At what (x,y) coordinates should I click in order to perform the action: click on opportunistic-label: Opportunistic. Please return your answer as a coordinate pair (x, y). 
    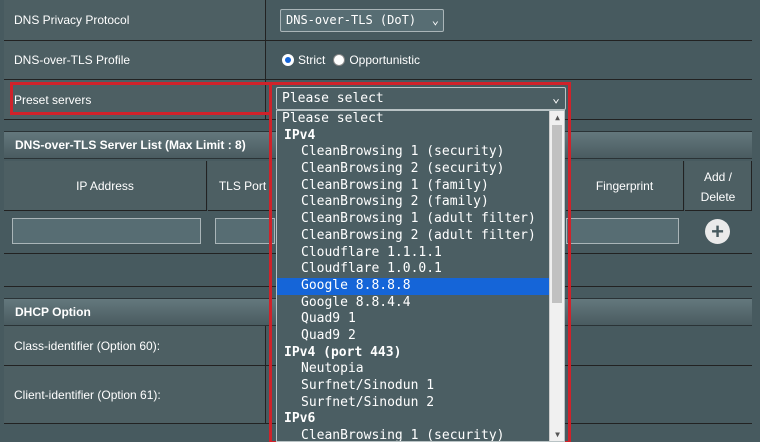
    Looking at the image, I should click on (385, 60).